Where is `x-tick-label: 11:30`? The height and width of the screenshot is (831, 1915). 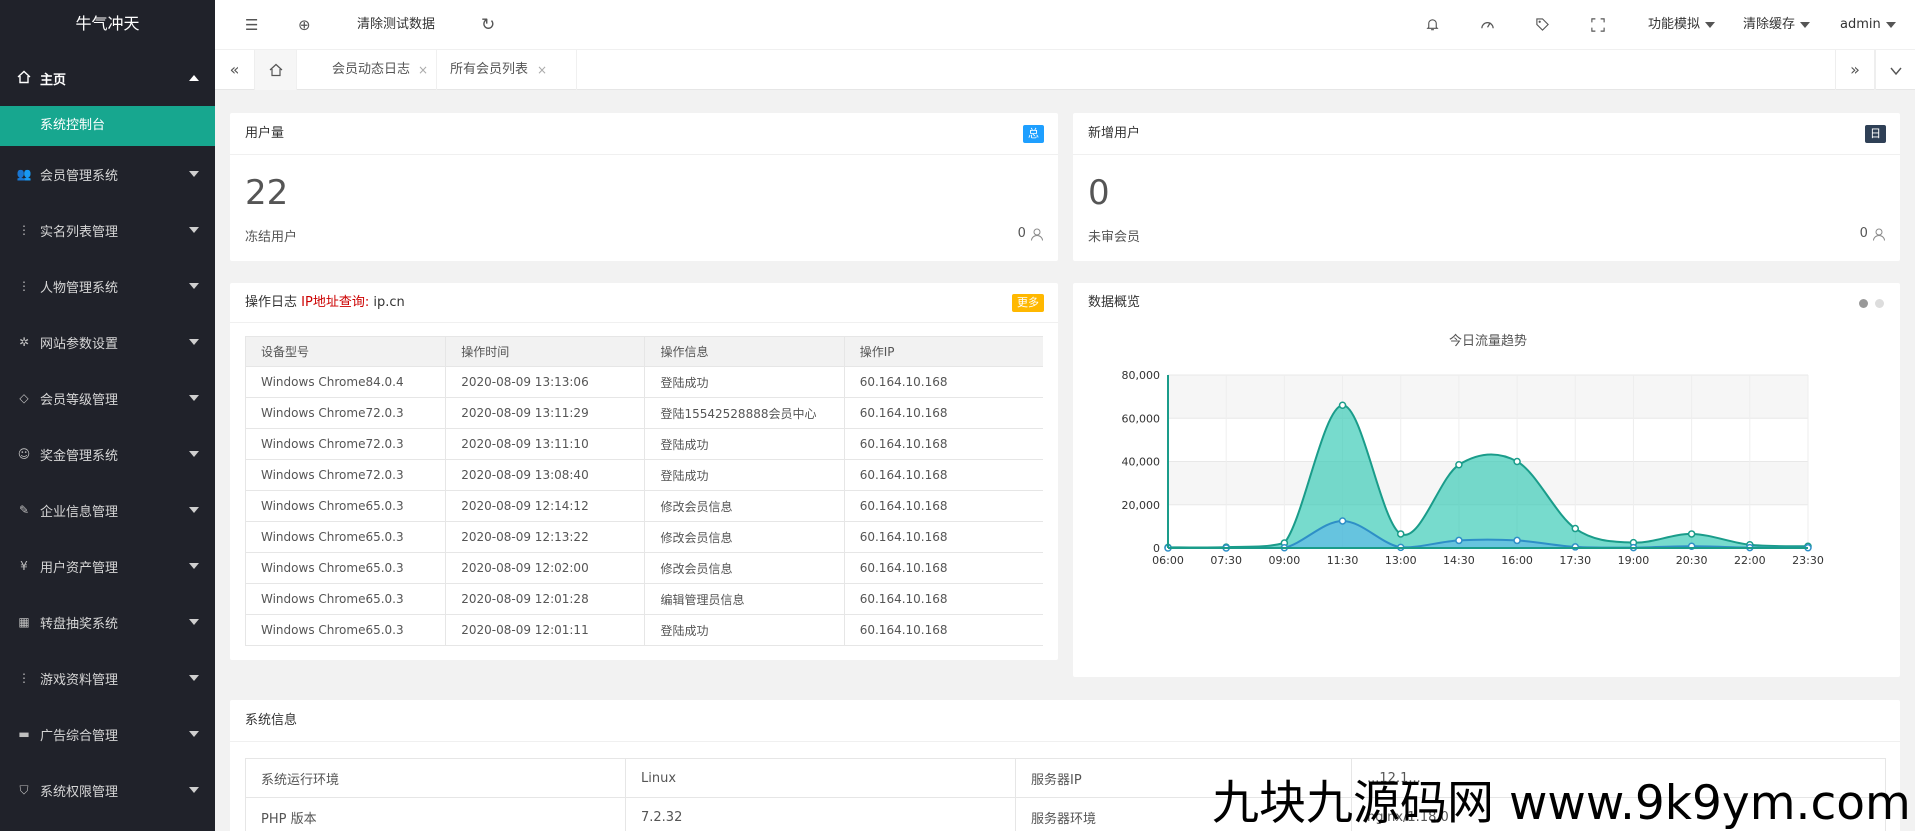 x-tick-label: 11:30 is located at coordinates (1343, 560).